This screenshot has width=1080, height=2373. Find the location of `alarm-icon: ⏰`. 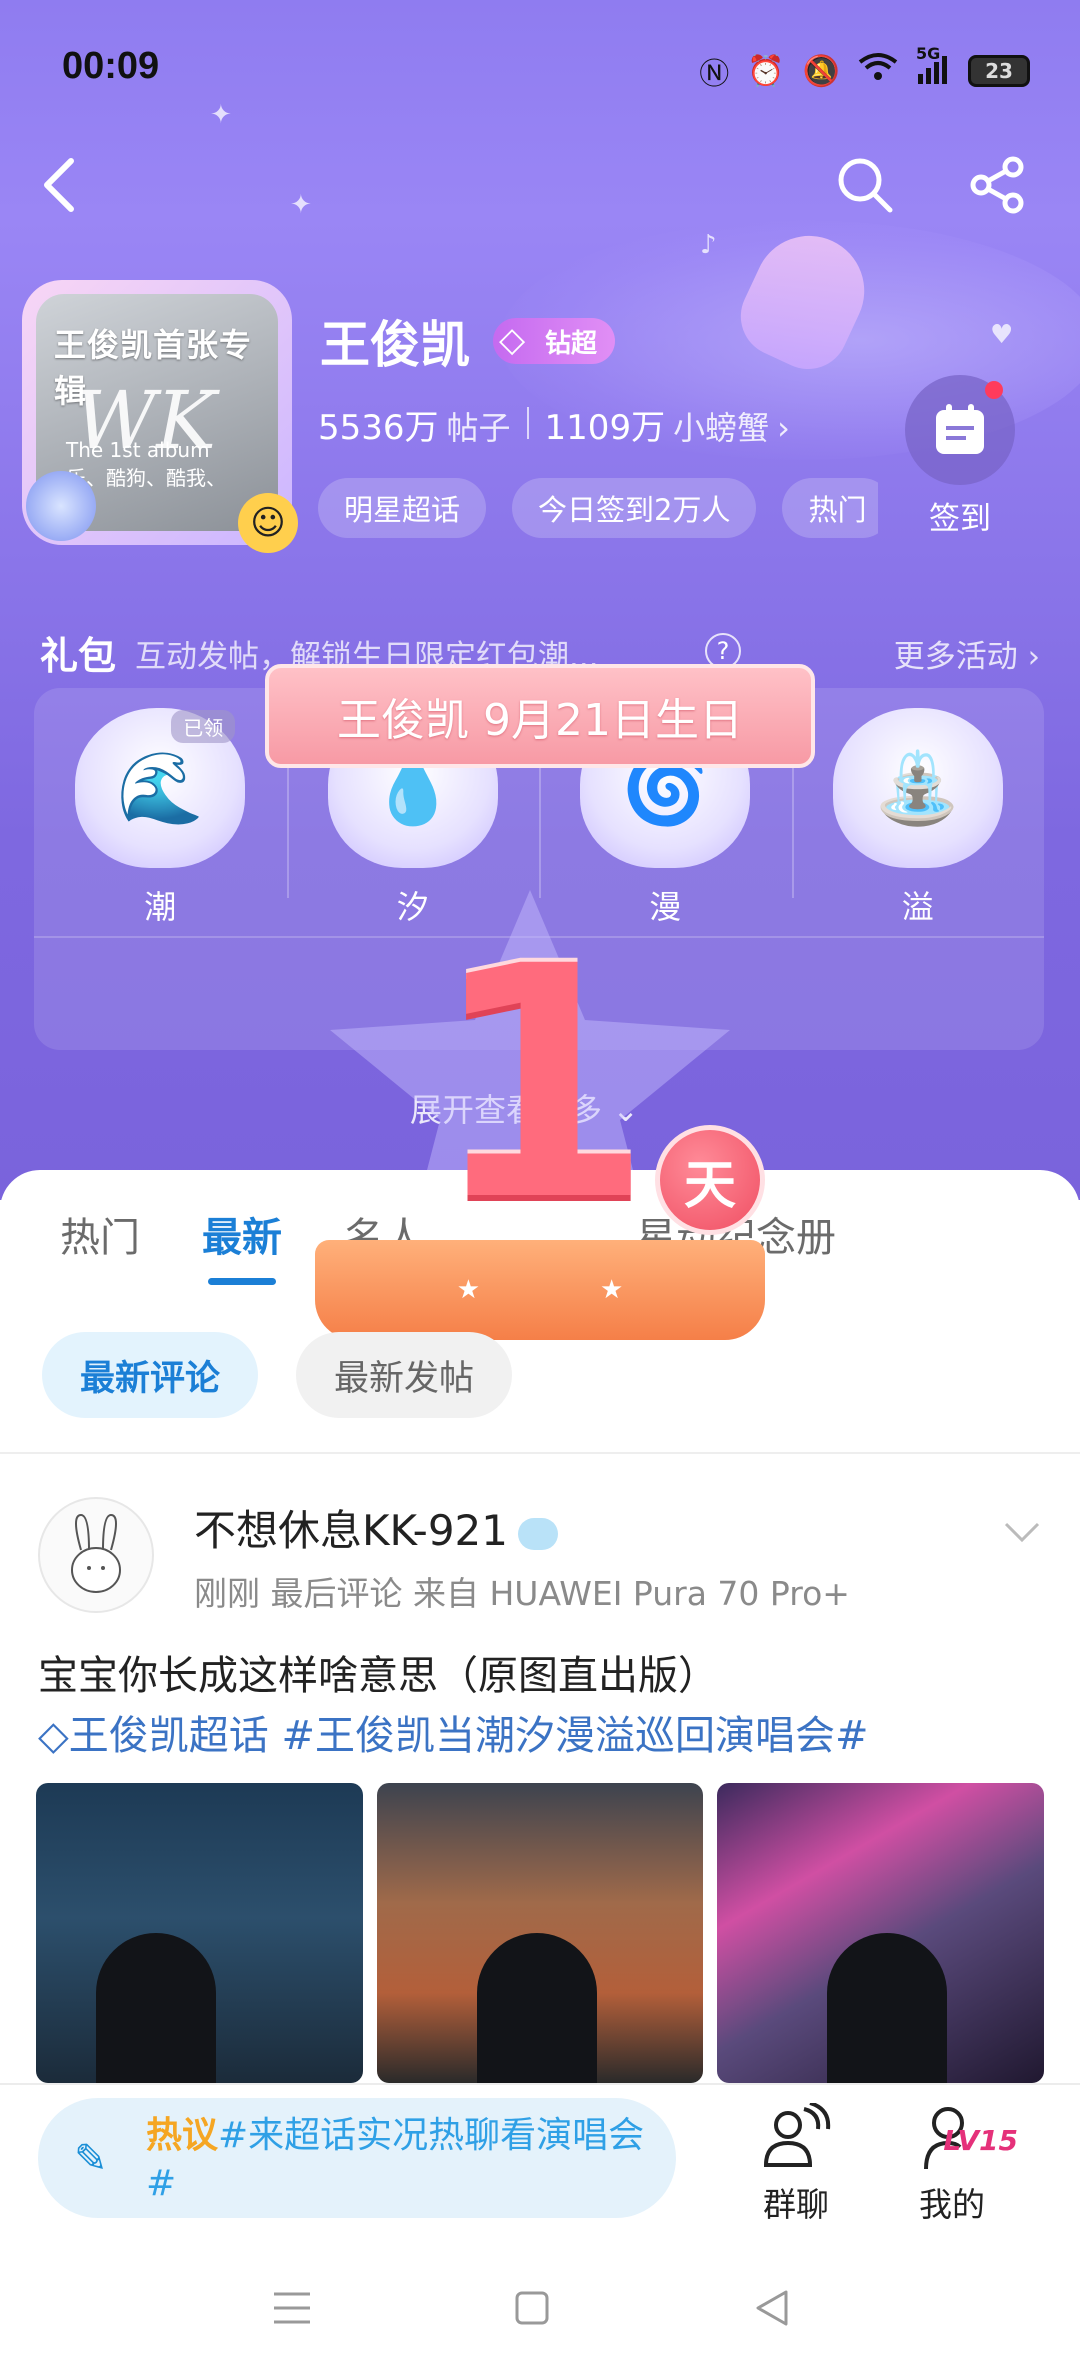

alarm-icon: ⏰ is located at coordinates (766, 71).